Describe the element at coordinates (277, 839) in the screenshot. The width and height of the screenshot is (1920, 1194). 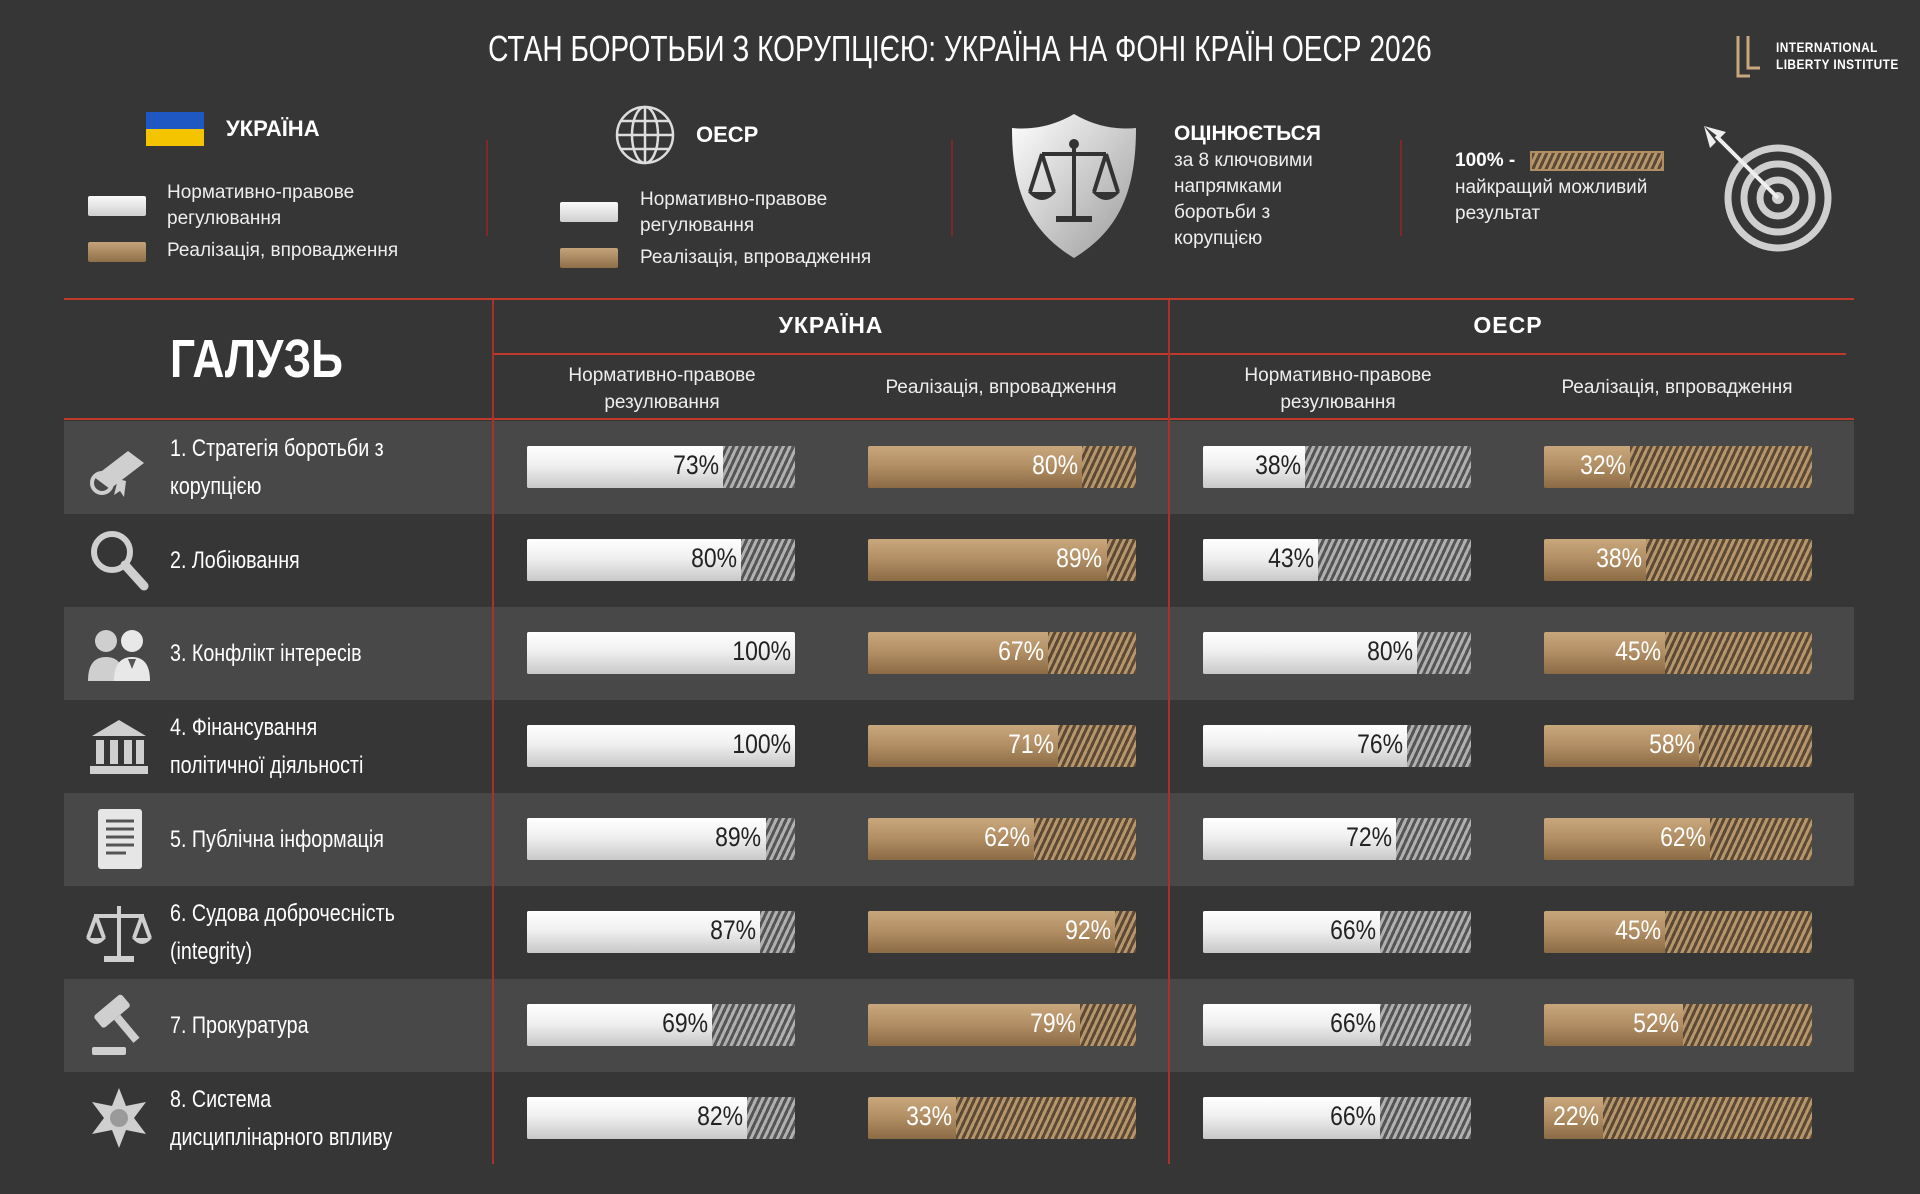
I see `row-category-label: 5. Публічна інформація` at that location.